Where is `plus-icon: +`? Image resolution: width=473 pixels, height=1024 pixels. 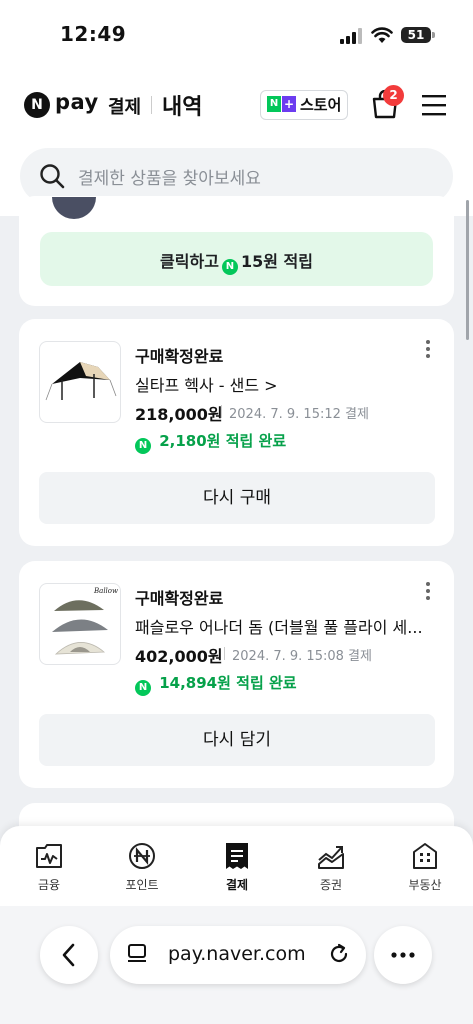 plus-icon: + is located at coordinates (289, 104).